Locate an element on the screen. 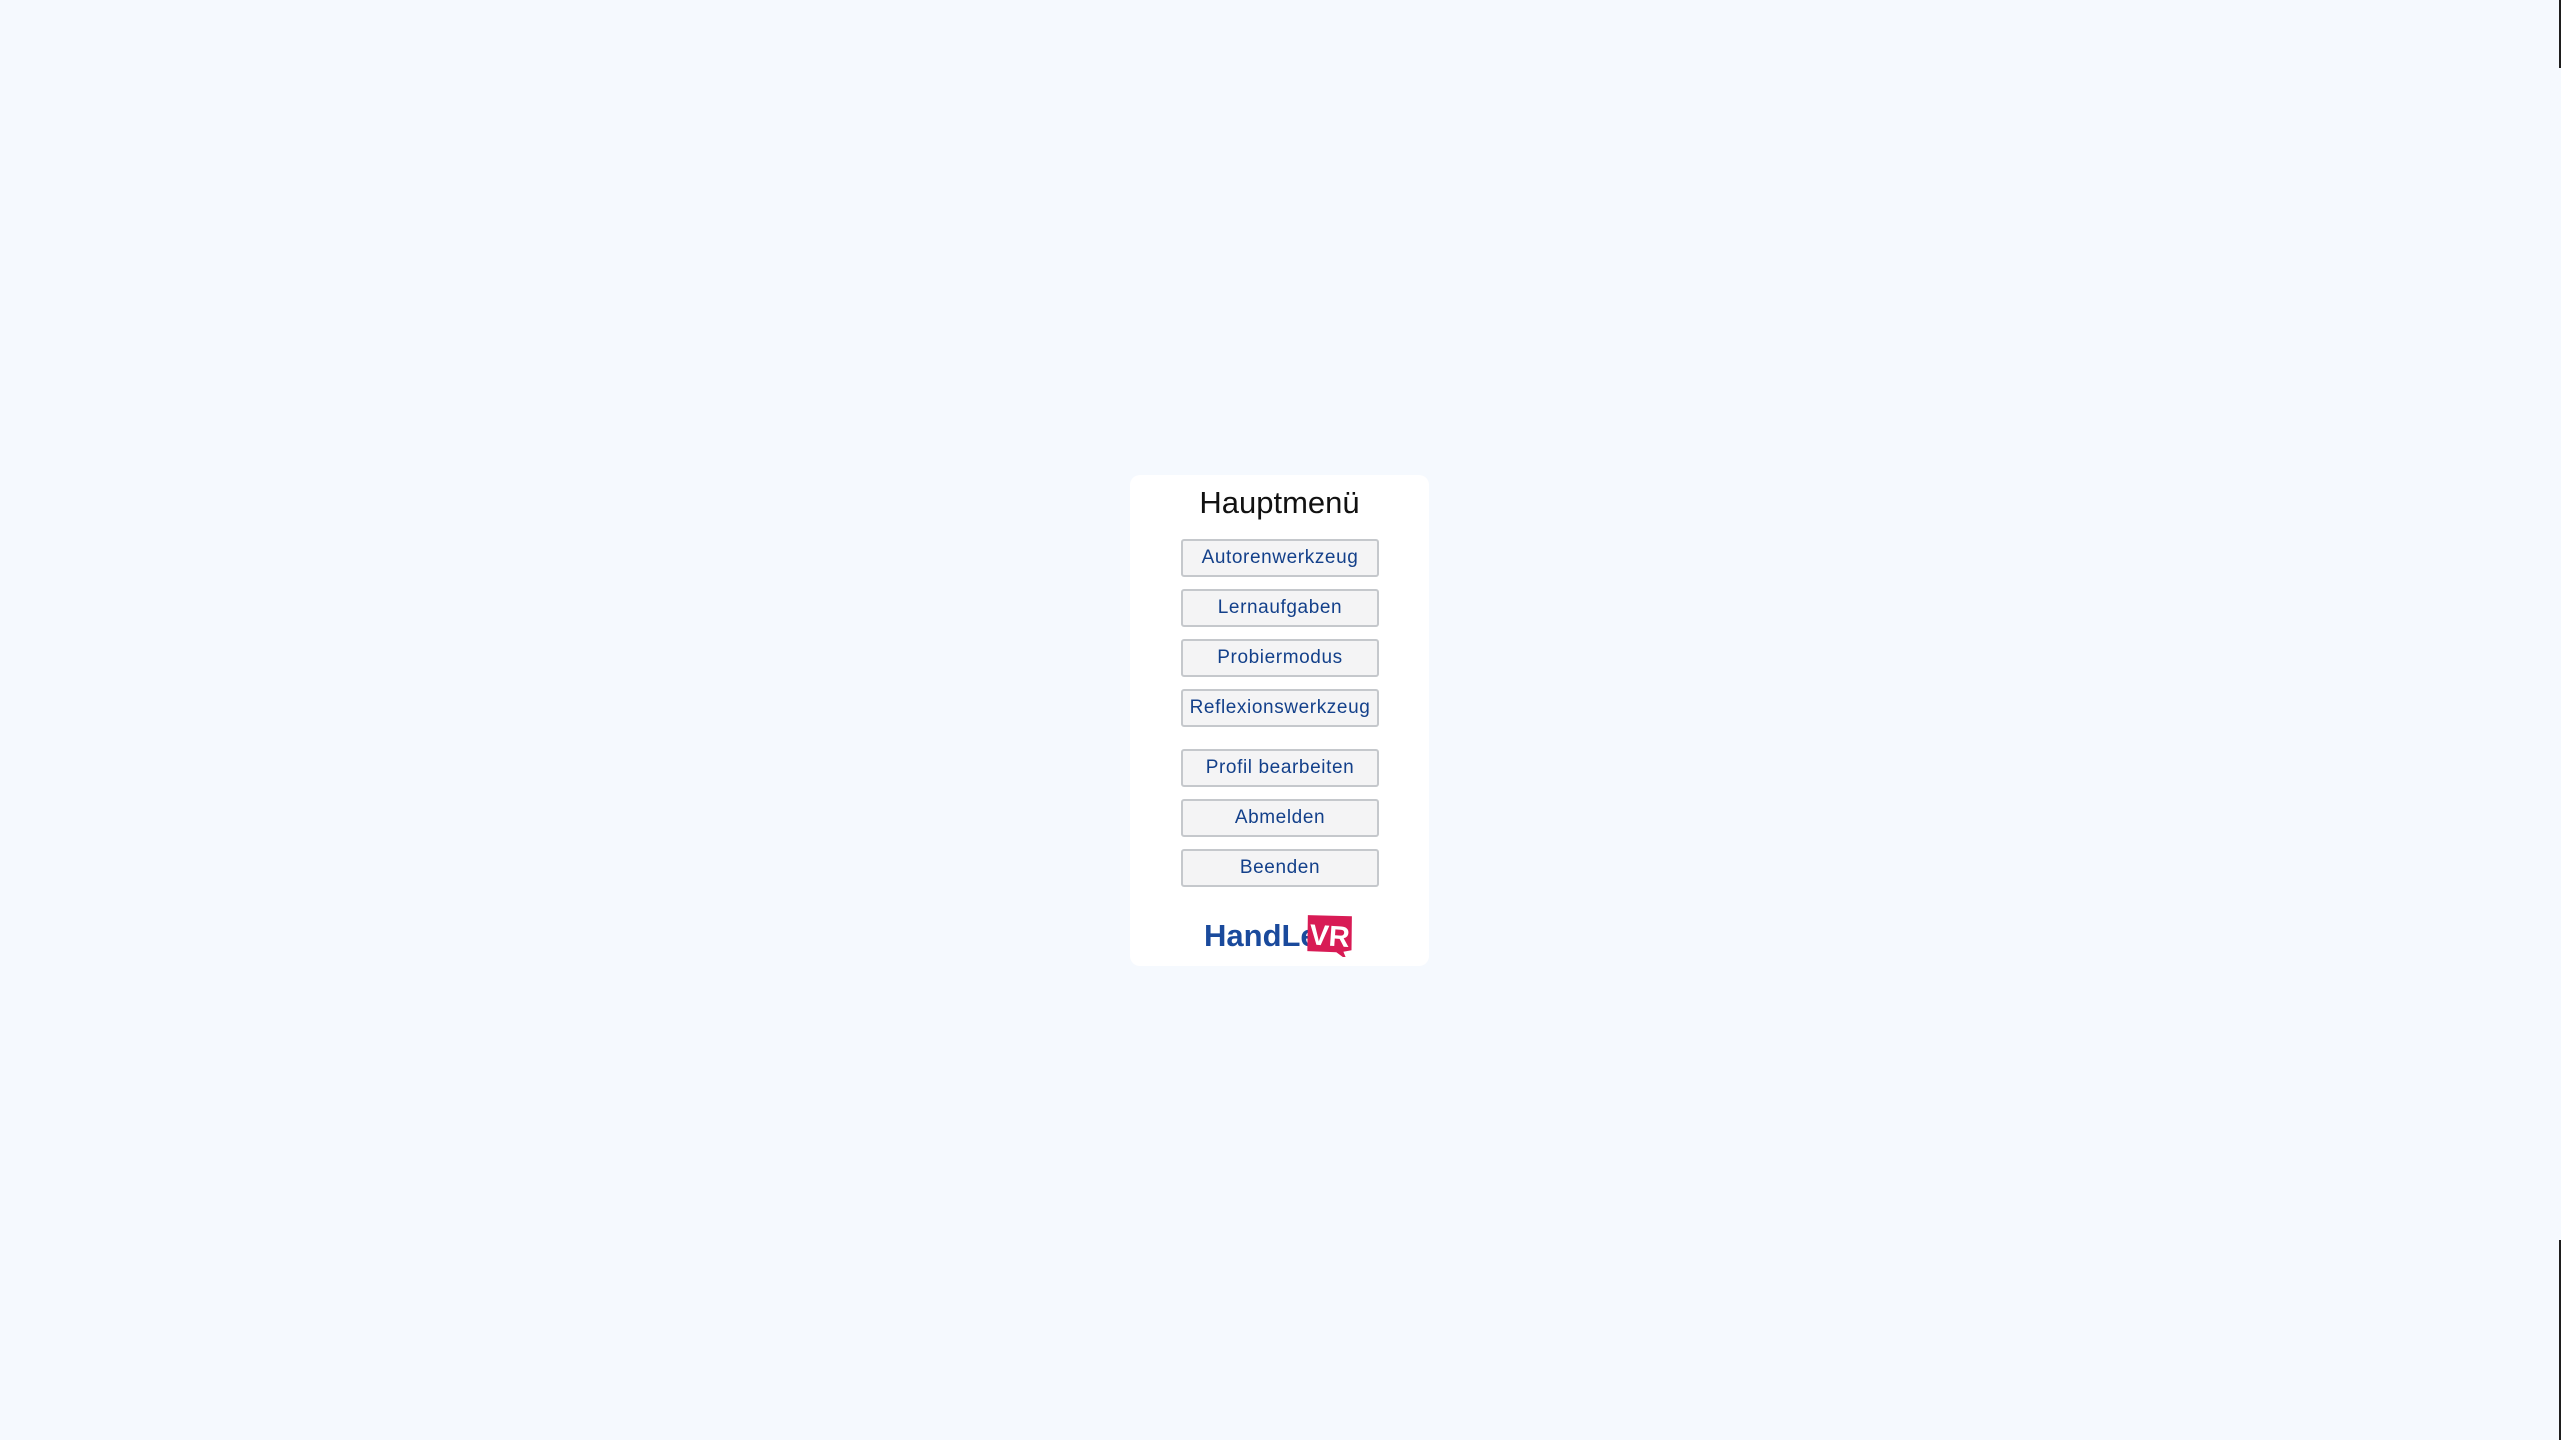  menu-title: Hauptmenü is located at coordinates (1279, 502).